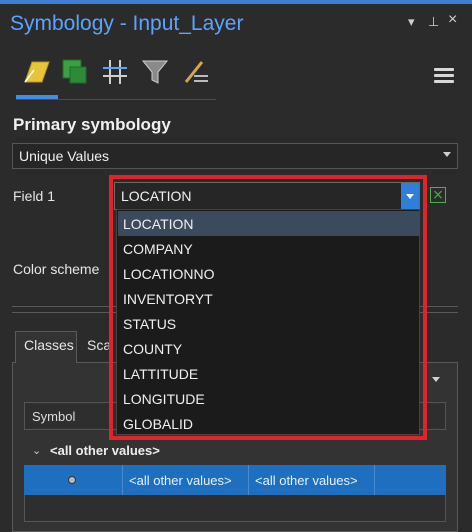 The width and height of the screenshot is (472, 532). I want to click on symbol-layer-drawing-icon, so click(115, 72).